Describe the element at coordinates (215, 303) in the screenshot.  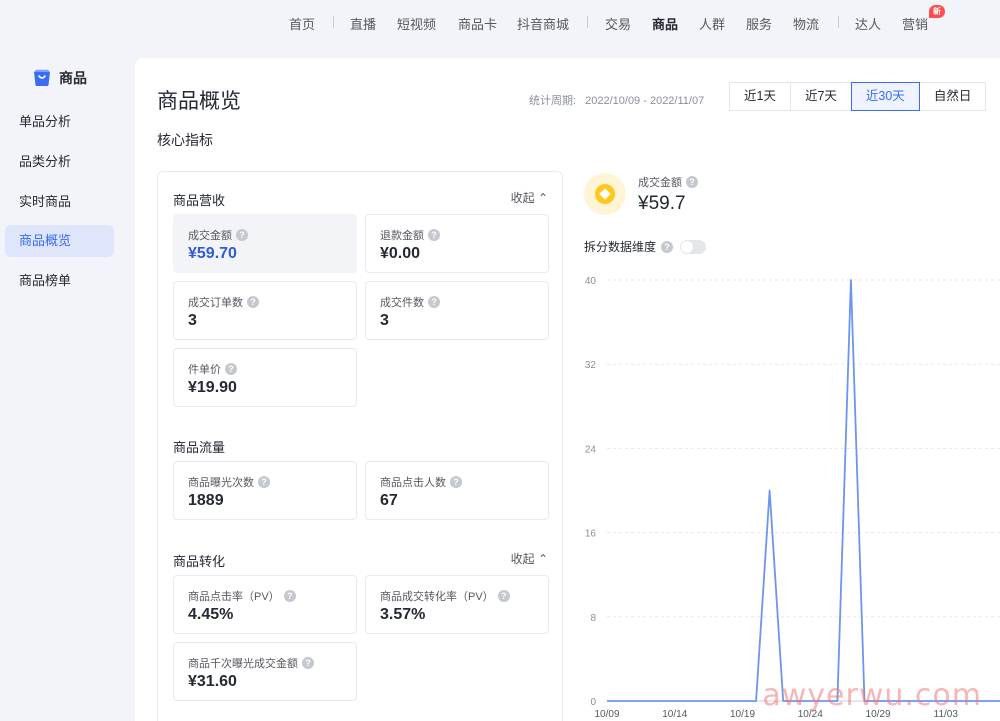
I see `metric-label: 成交订单数` at that location.